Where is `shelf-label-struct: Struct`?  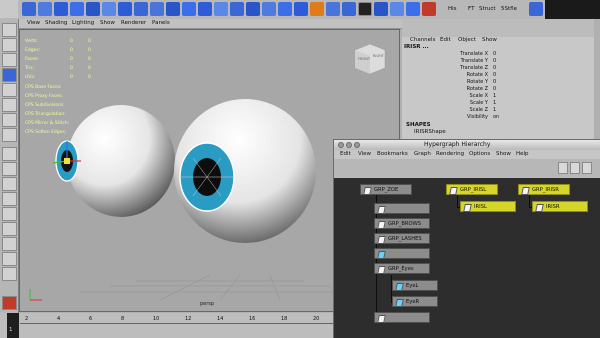 shelf-label-struct: Struct is located at coordinates (487, 9).